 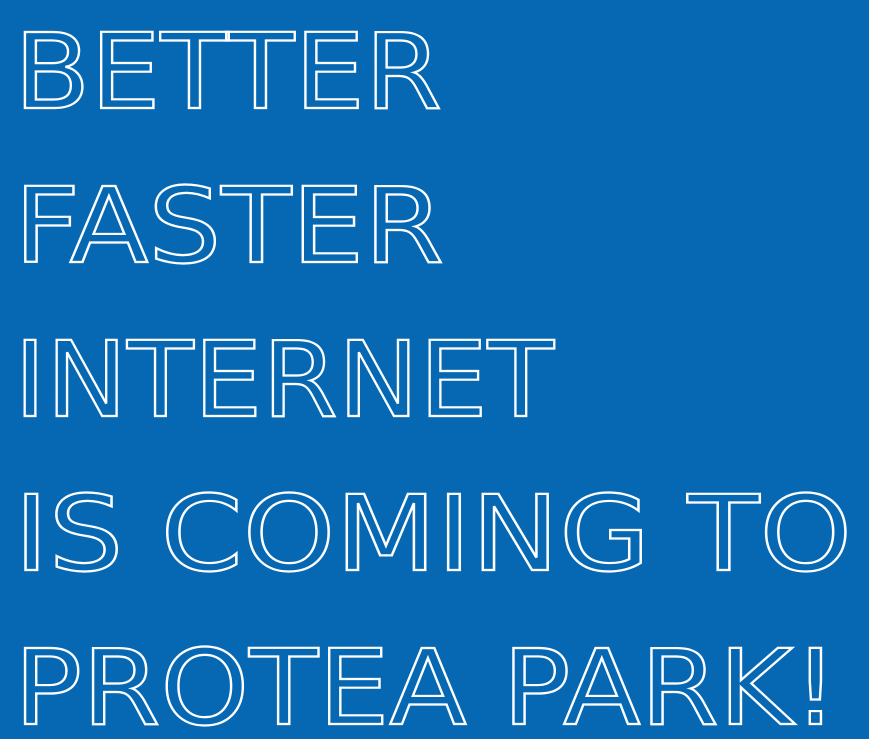 What do you see at coordinates (229, 226) in the screenshot?
I see `headline-line-2: FASTER` at bounding box center [229, 226].